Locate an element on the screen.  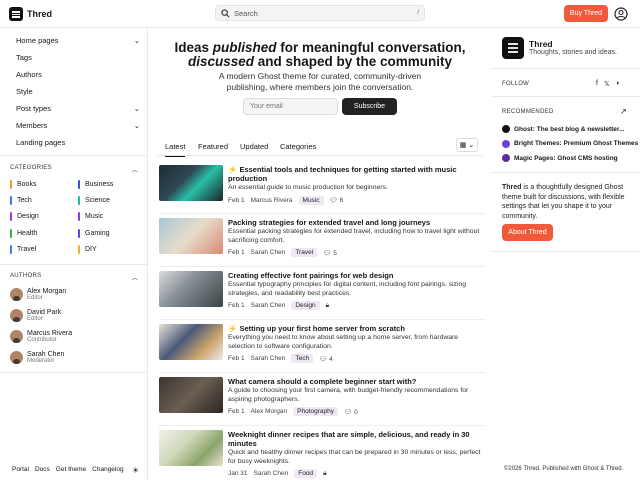
sidebar-nav-item: Authors is located at coordinates (78, 74).